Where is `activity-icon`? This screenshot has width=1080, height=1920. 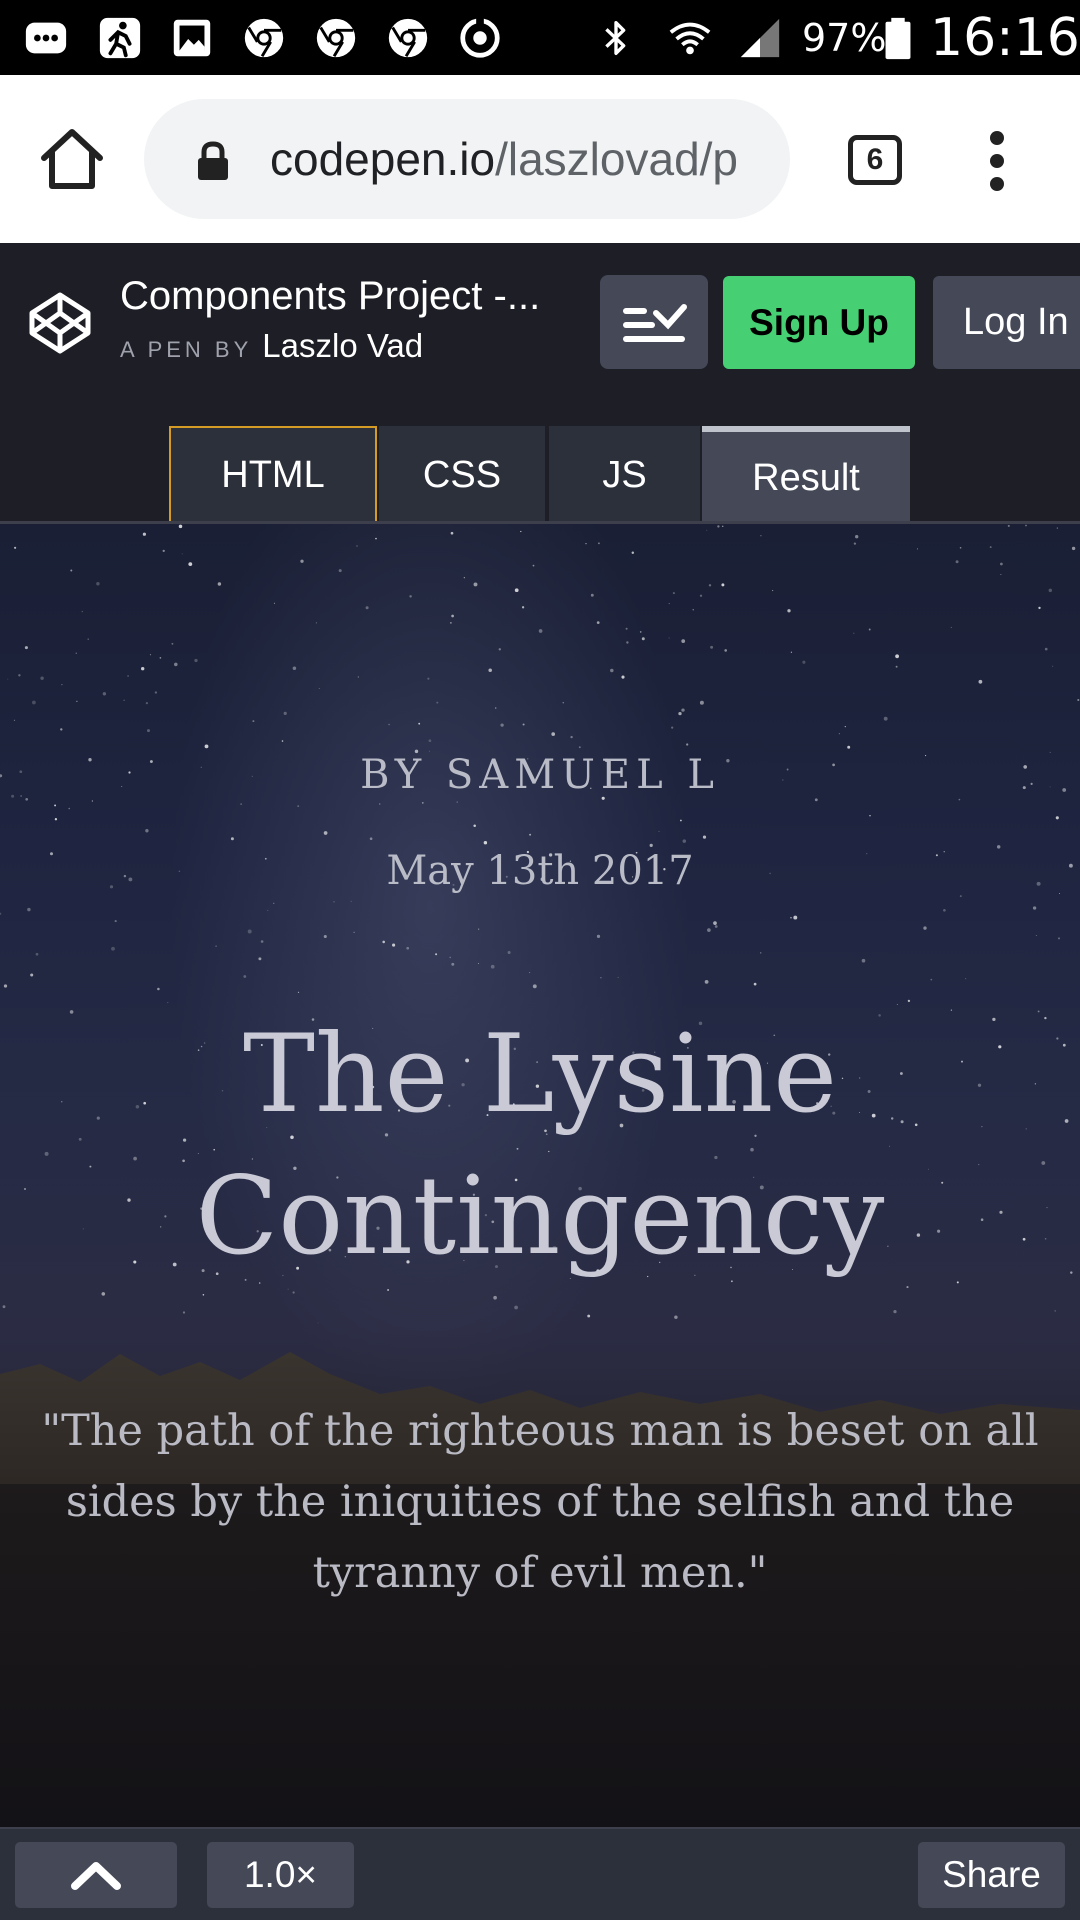 activity-icon is located at coordinates (120, 38).